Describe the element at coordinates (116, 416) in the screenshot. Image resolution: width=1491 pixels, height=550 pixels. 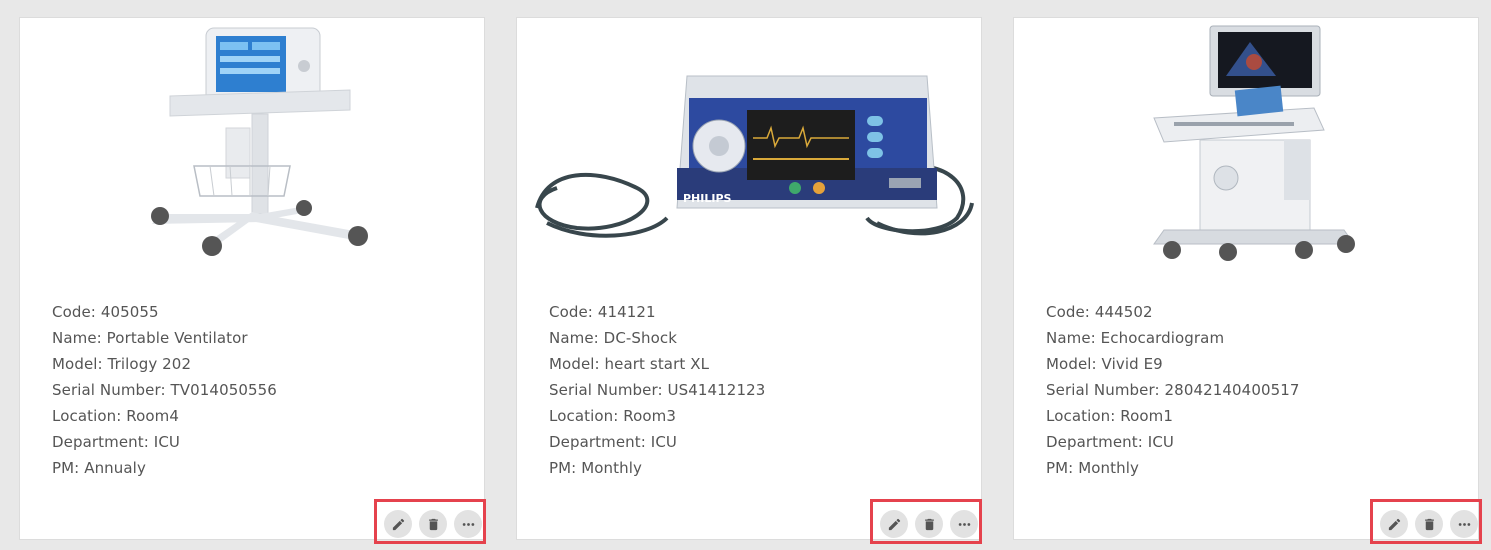
I see `location-text: Location: Room4` at that location.